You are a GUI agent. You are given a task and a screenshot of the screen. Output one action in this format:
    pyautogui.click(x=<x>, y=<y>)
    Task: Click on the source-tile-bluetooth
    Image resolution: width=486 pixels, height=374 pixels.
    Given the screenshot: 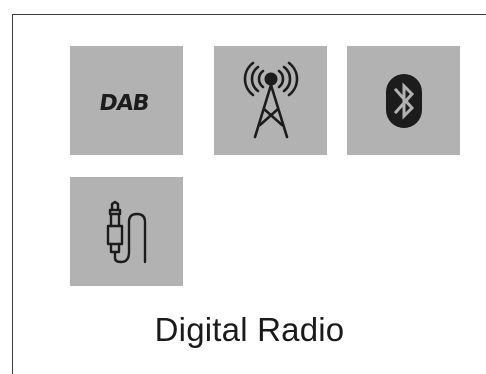 What is the action you would take?
    pyautogui.click(x=403, y=100)
    